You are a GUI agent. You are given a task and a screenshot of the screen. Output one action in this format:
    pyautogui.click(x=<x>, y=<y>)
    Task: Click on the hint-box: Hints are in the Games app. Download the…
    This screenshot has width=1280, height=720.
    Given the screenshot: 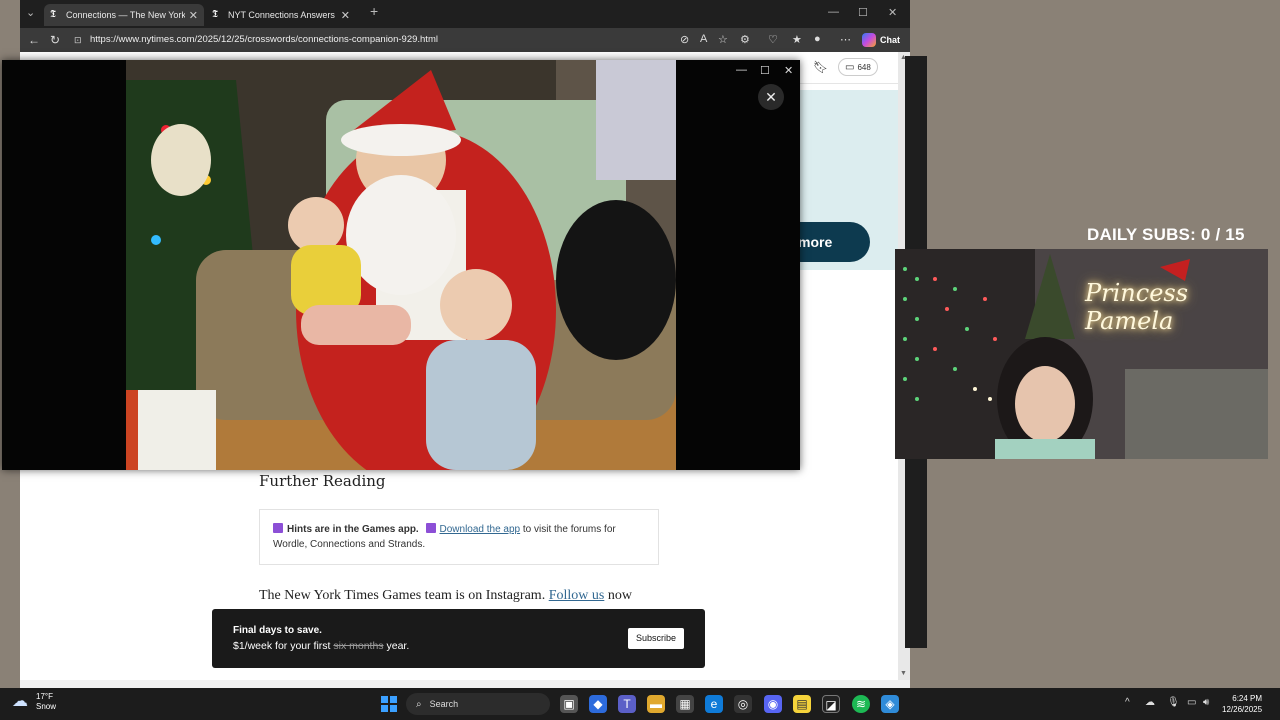 What is the action you would take?
    pyautogui.click(x=459, y=537)
    